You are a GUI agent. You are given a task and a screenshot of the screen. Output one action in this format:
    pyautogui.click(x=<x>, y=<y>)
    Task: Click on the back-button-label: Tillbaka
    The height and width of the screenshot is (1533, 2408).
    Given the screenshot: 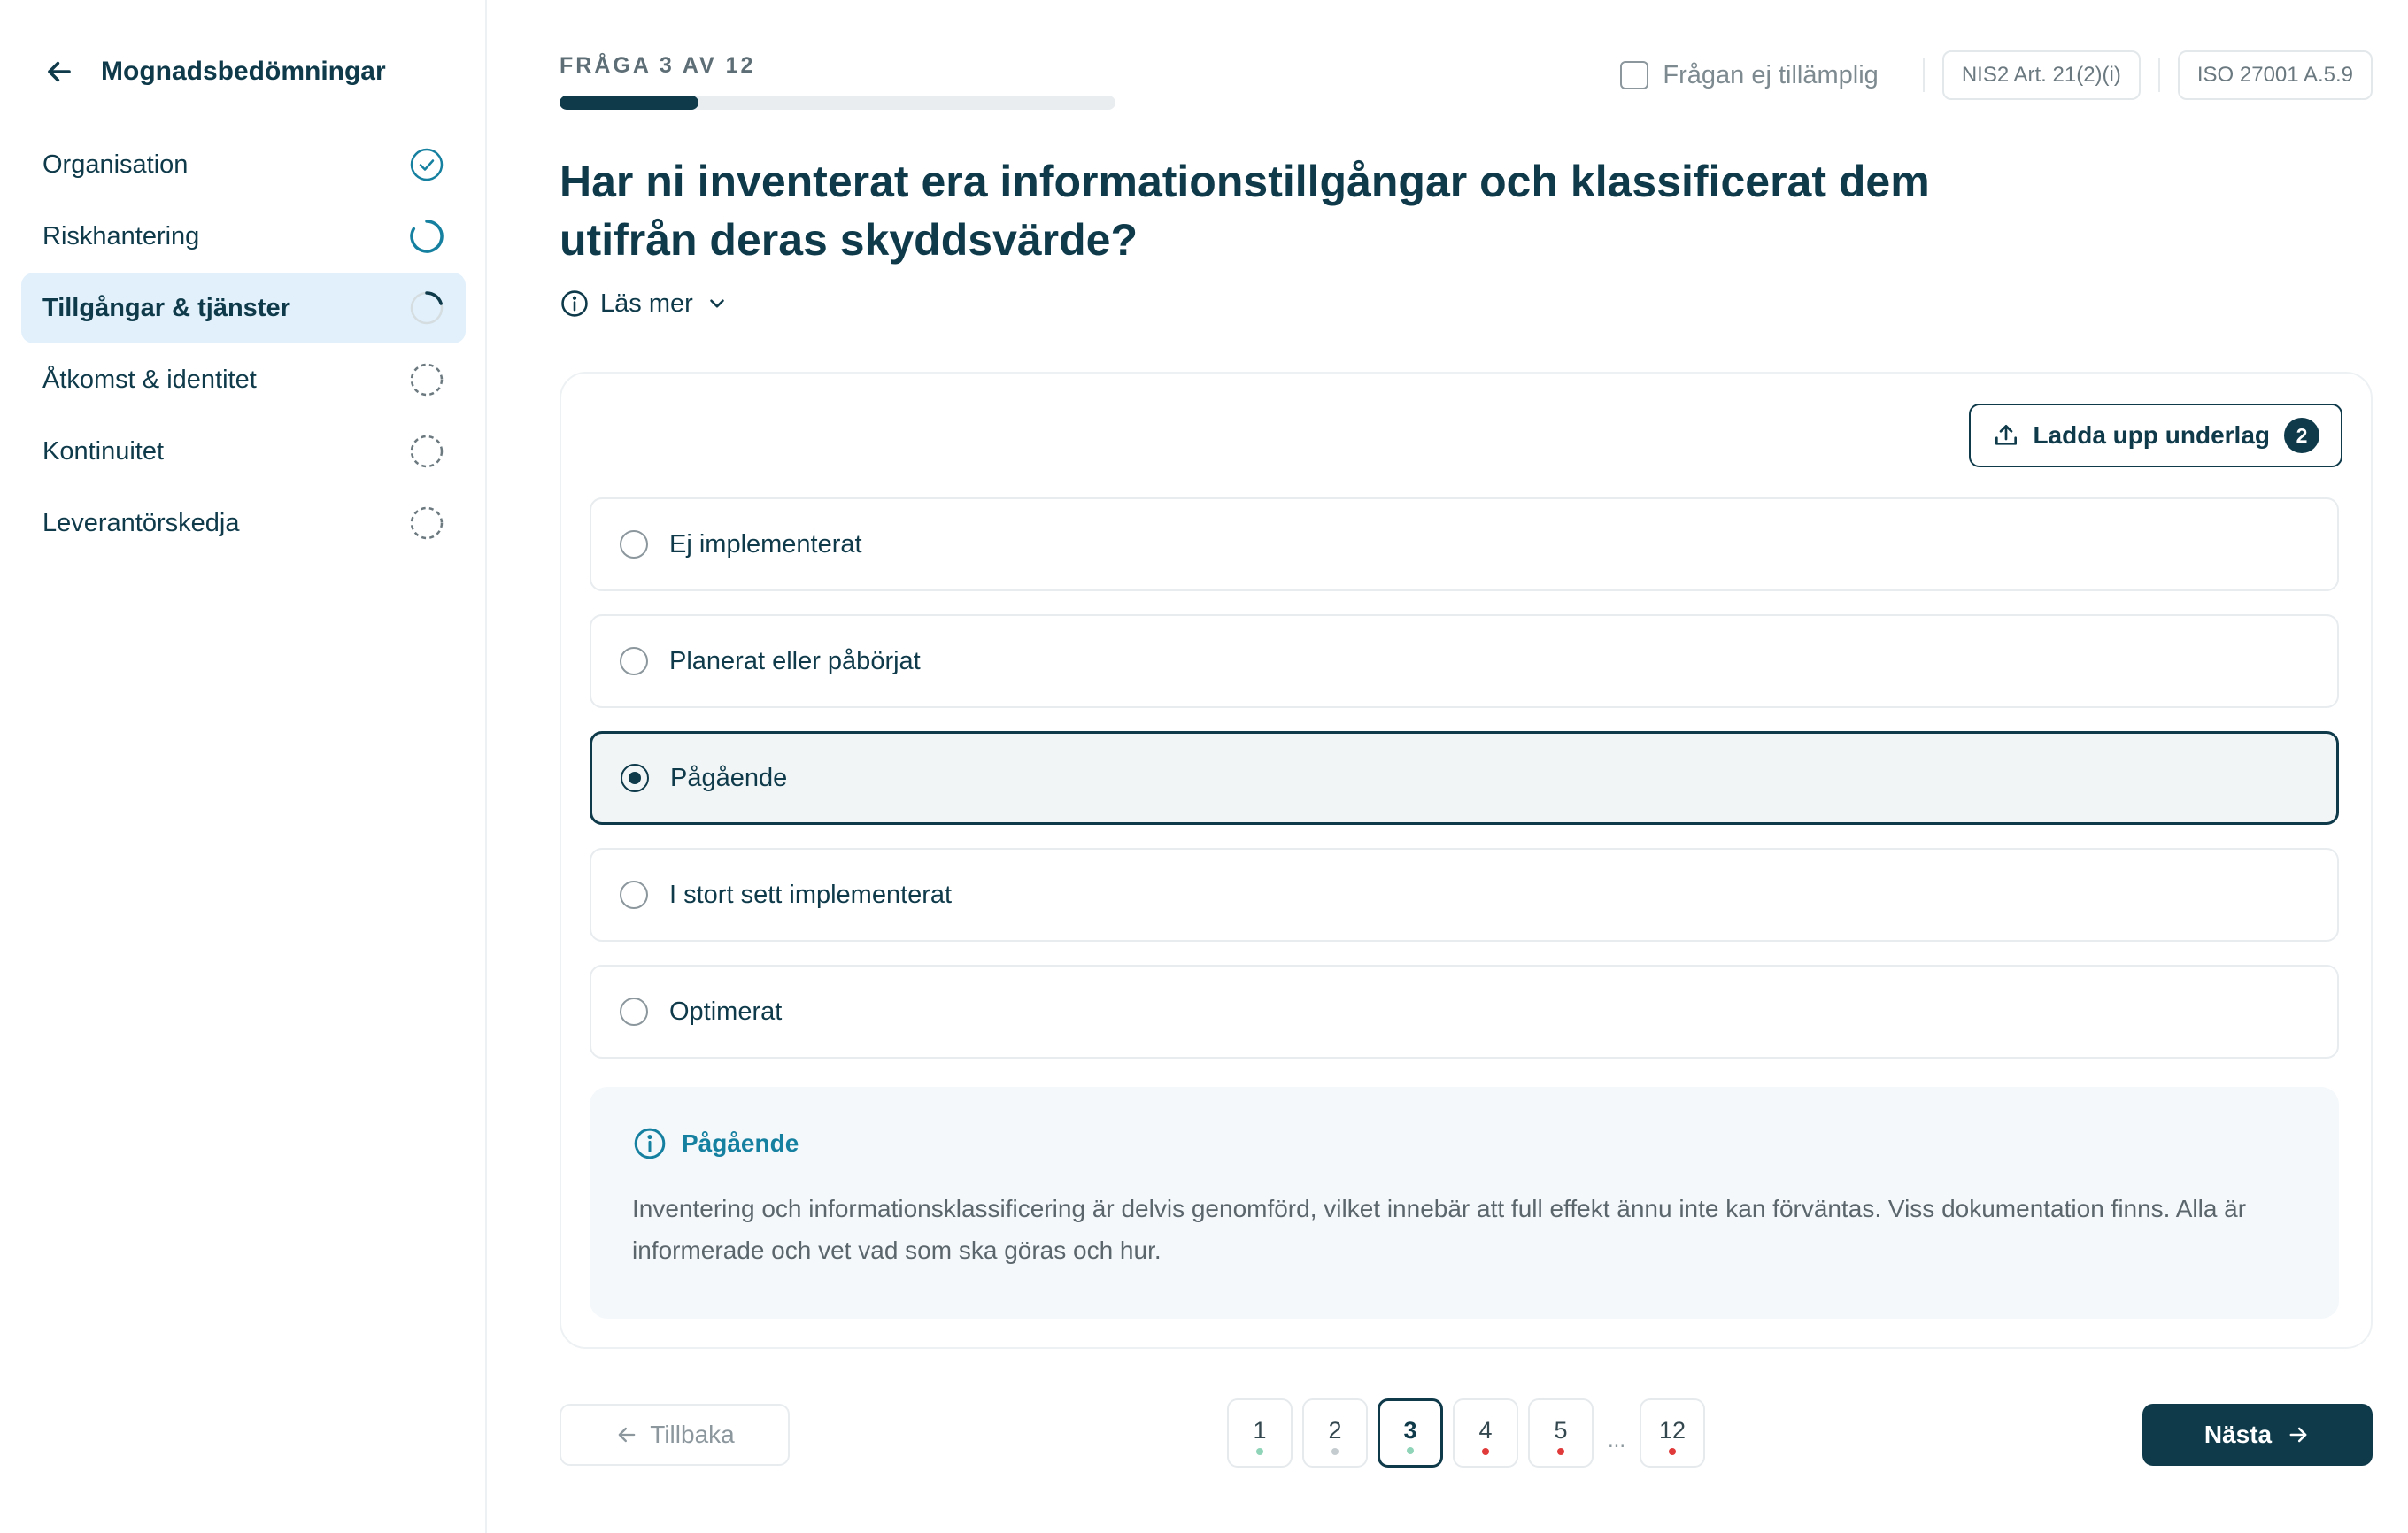 What is the action you would take?
    pyautogui.click(x=692, y=1434)
    